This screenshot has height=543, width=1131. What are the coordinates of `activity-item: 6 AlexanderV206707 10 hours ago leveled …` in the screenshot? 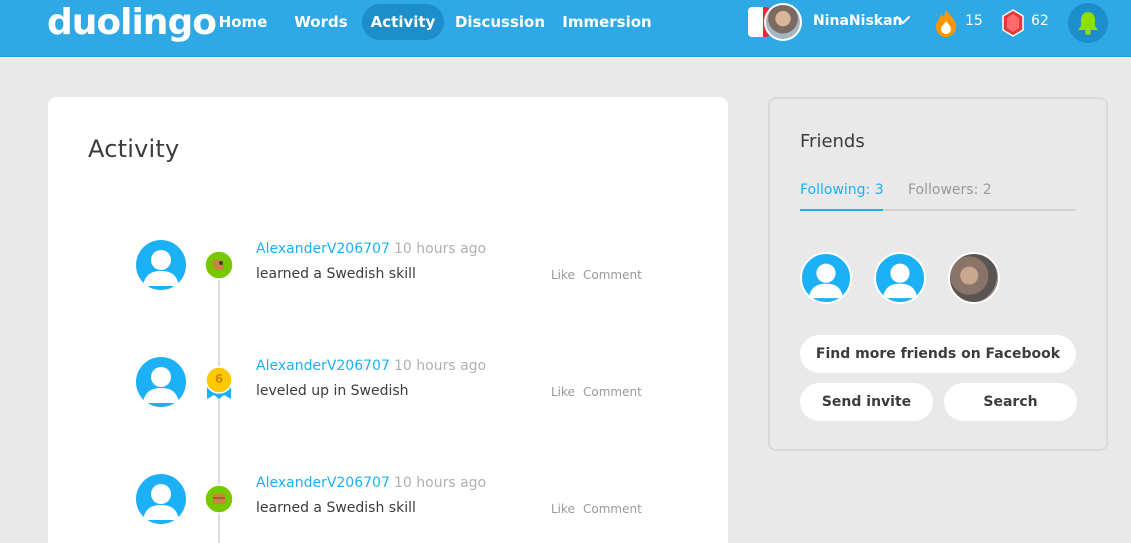 It's located at (388, 392).